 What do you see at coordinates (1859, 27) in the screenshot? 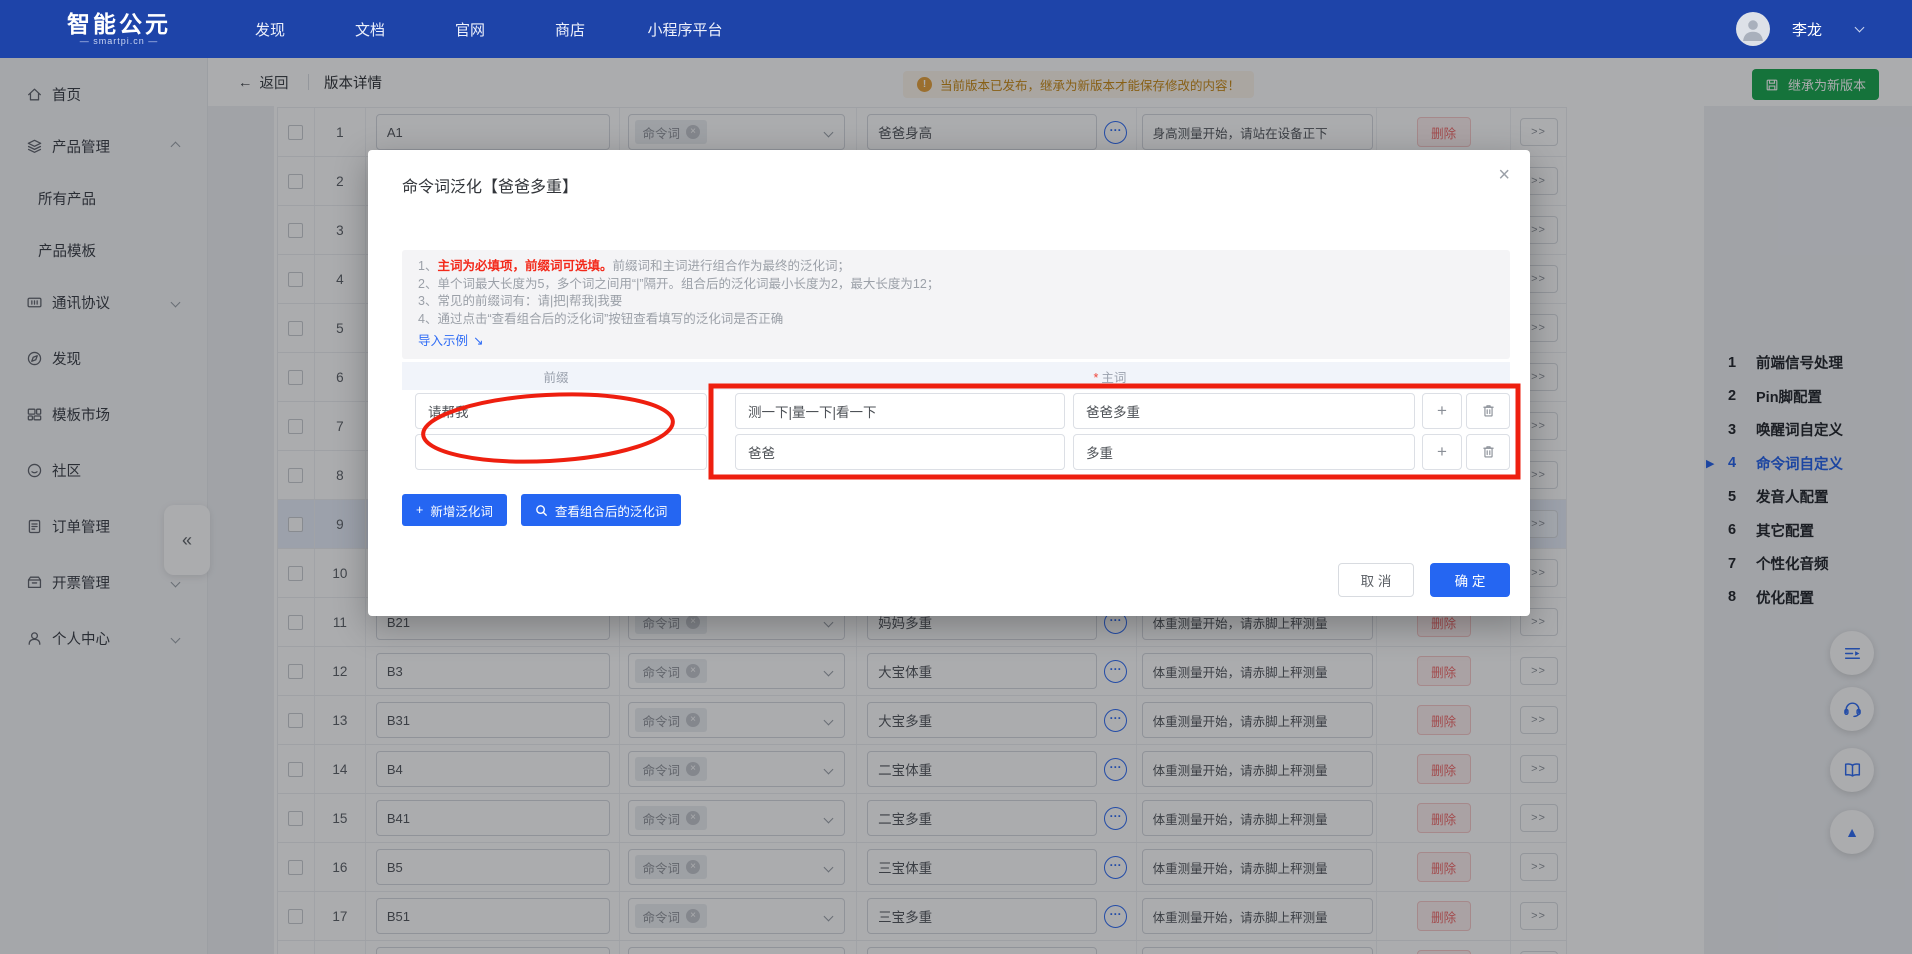
I see `chevron-down-icon` at bounding box center [1859, 27].